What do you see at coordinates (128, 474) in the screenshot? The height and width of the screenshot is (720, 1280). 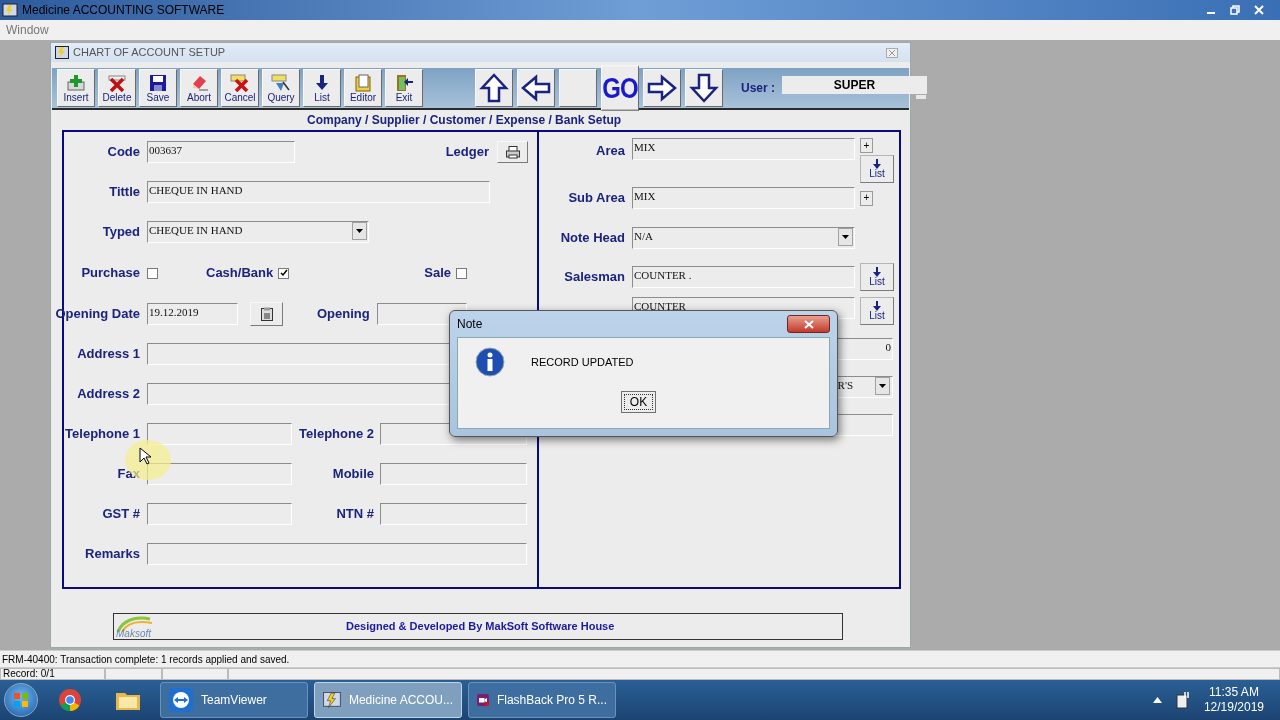 I see `field-label: Fax` at bounding box center [128, 474].